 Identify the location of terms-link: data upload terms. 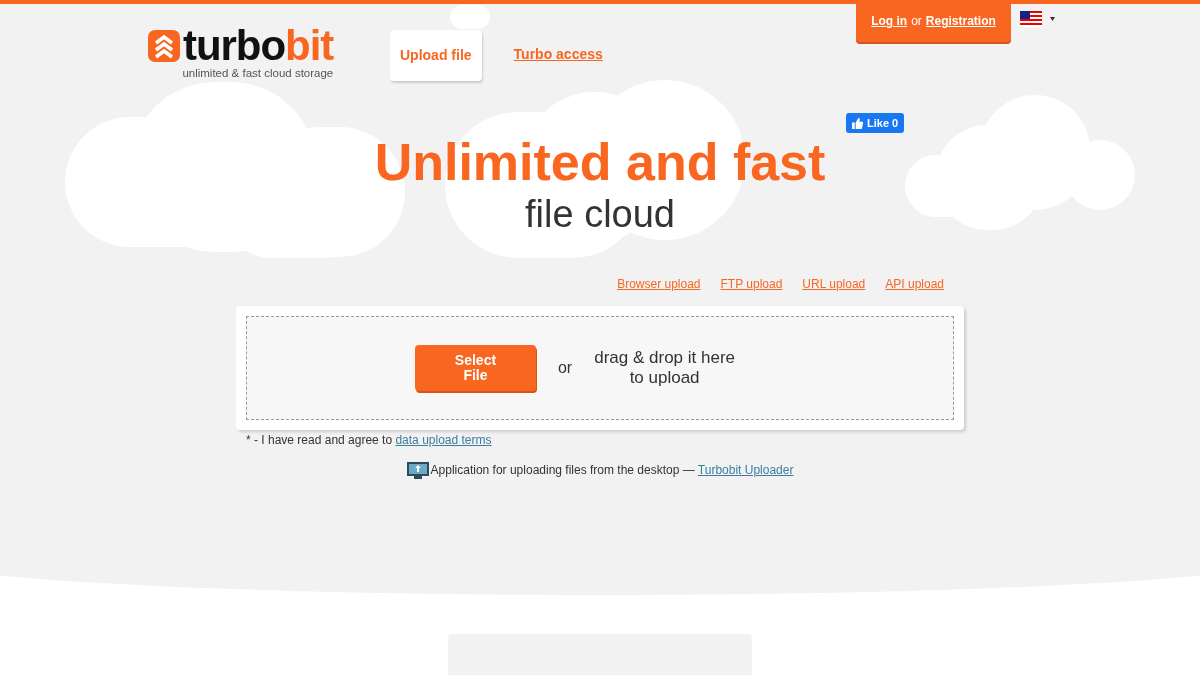
(443, 440).